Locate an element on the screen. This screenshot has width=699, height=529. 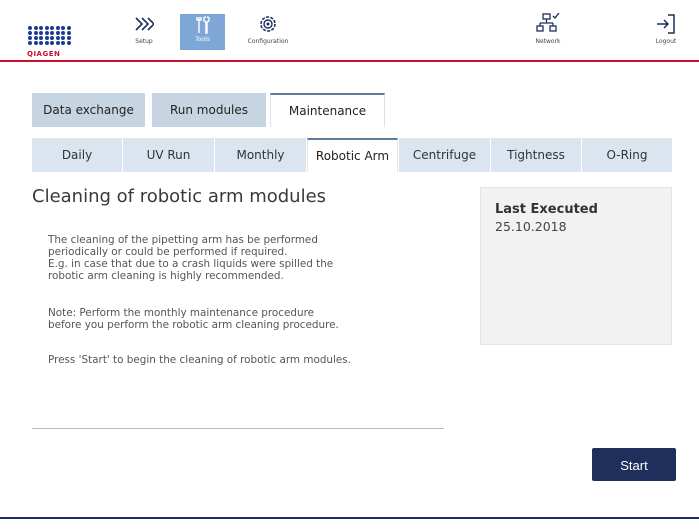
subtab-centrifuge: Centrifuge is located at coordinates (444, 155).